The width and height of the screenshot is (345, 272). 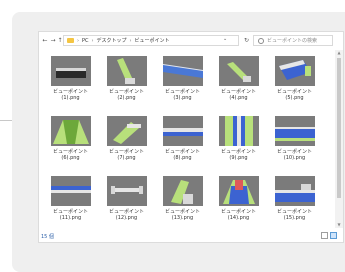 What do you see at coordinates (182, 218) in the screenshot?
I see `file-name-line2: (13).png` at bounding box center [182, 218].